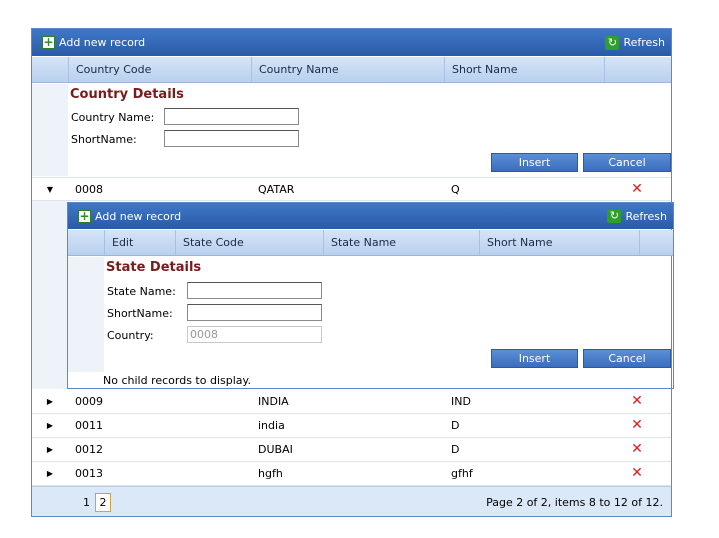 This screenshot has height=538, width=719. Describe the element at coordinates (113, 117) in the screenshot. I see `country-name-label: Country Name:` at that location.